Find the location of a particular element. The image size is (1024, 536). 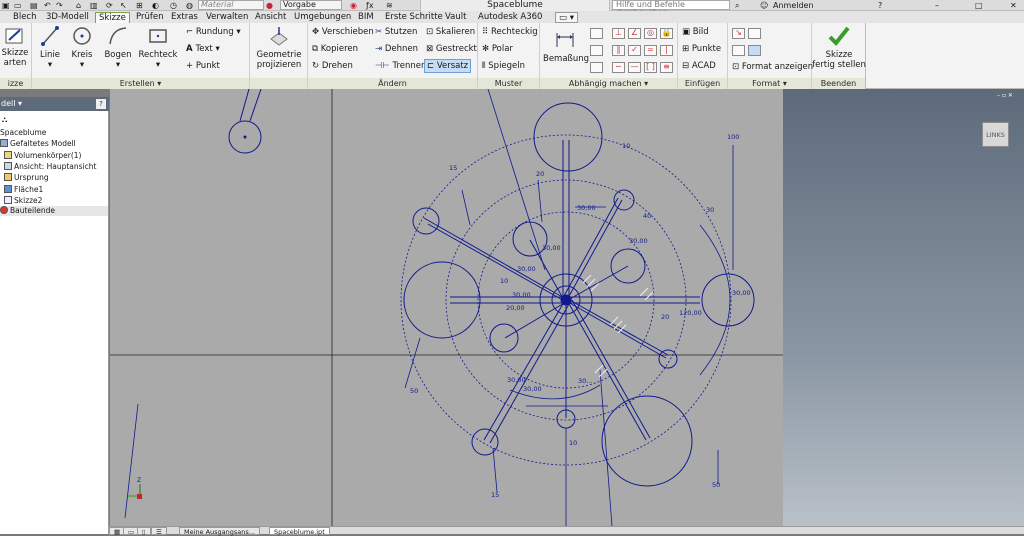

select-icon: ↖ is located at coordinates (123, 5).